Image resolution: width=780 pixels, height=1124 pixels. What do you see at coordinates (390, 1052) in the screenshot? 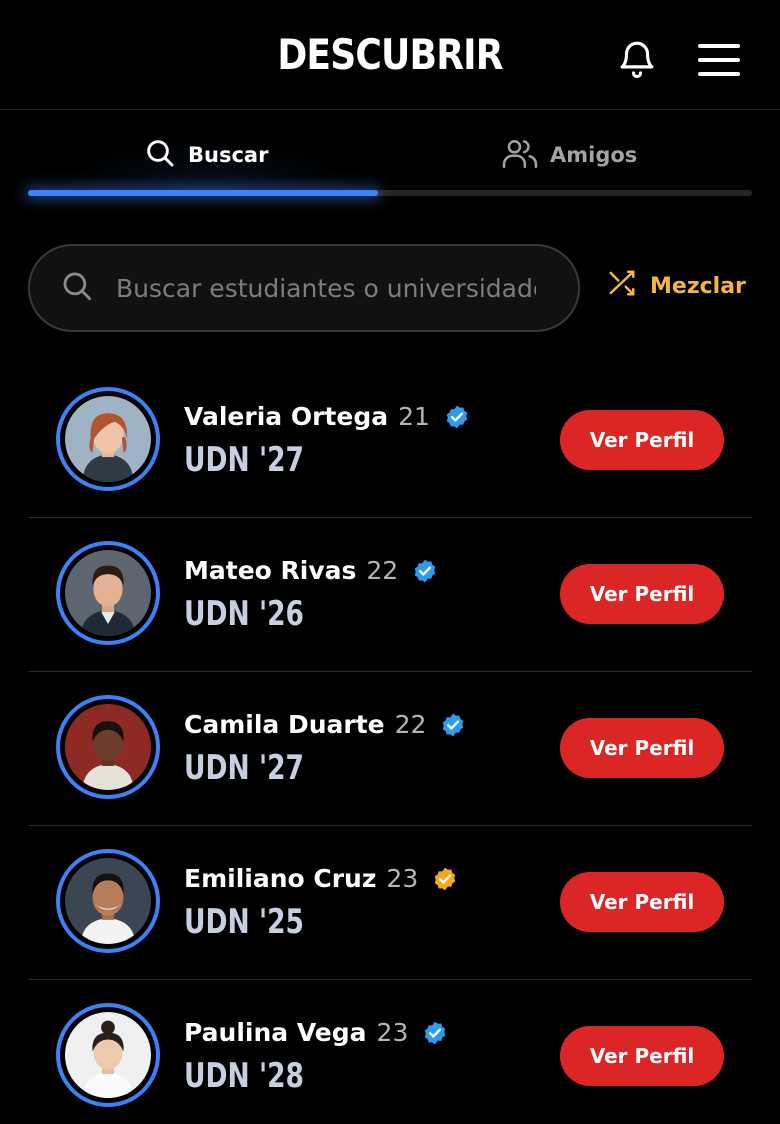
I see `student-row: Paulina Vega 23 UDN '28 Ver Perfil` at bounding box center [390, 1052].